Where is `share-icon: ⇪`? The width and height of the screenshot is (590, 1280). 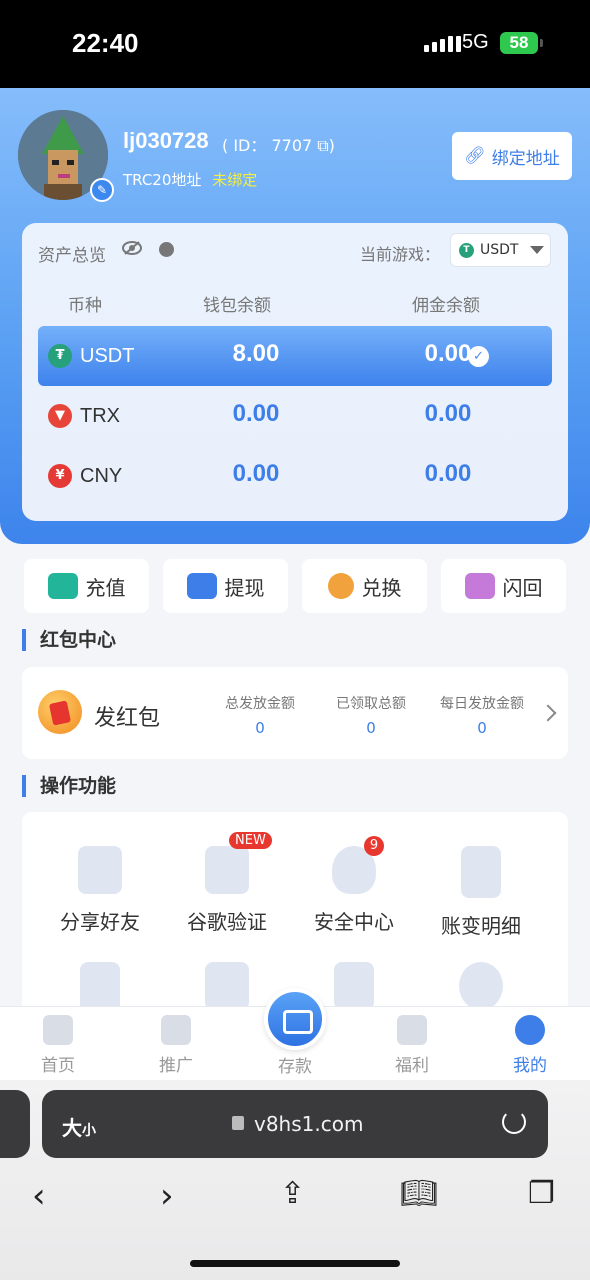 share-icon: ⇪ is located at coordinates (292, 1193).